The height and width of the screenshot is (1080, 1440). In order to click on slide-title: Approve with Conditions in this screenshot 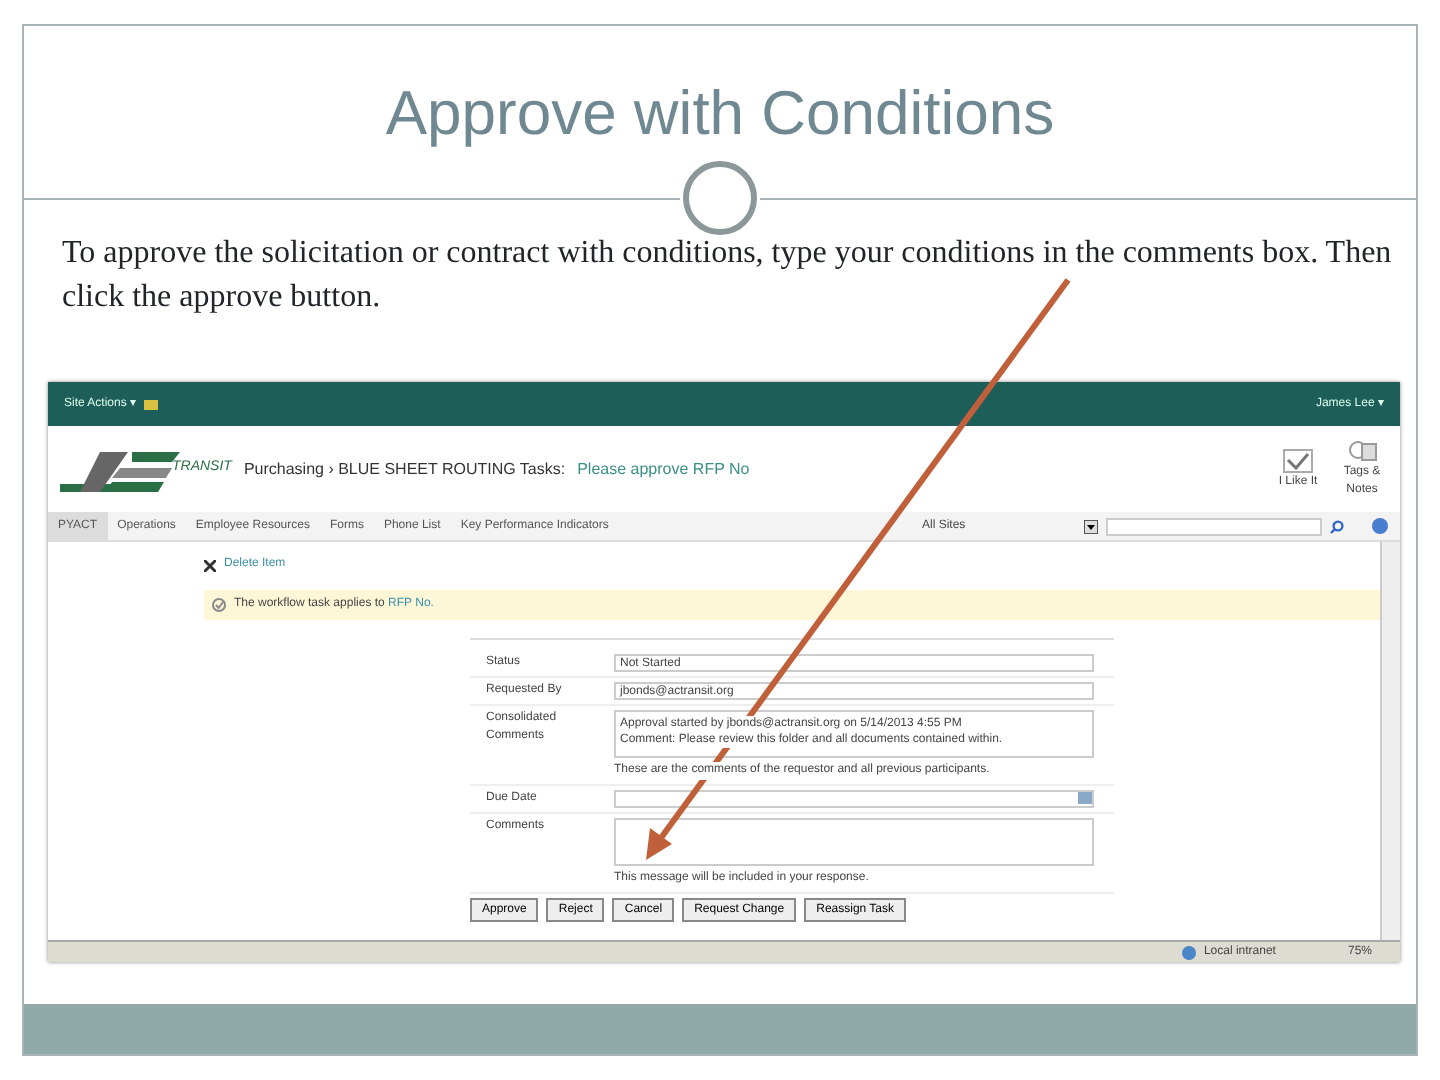, I will do `click(720, 113)`.